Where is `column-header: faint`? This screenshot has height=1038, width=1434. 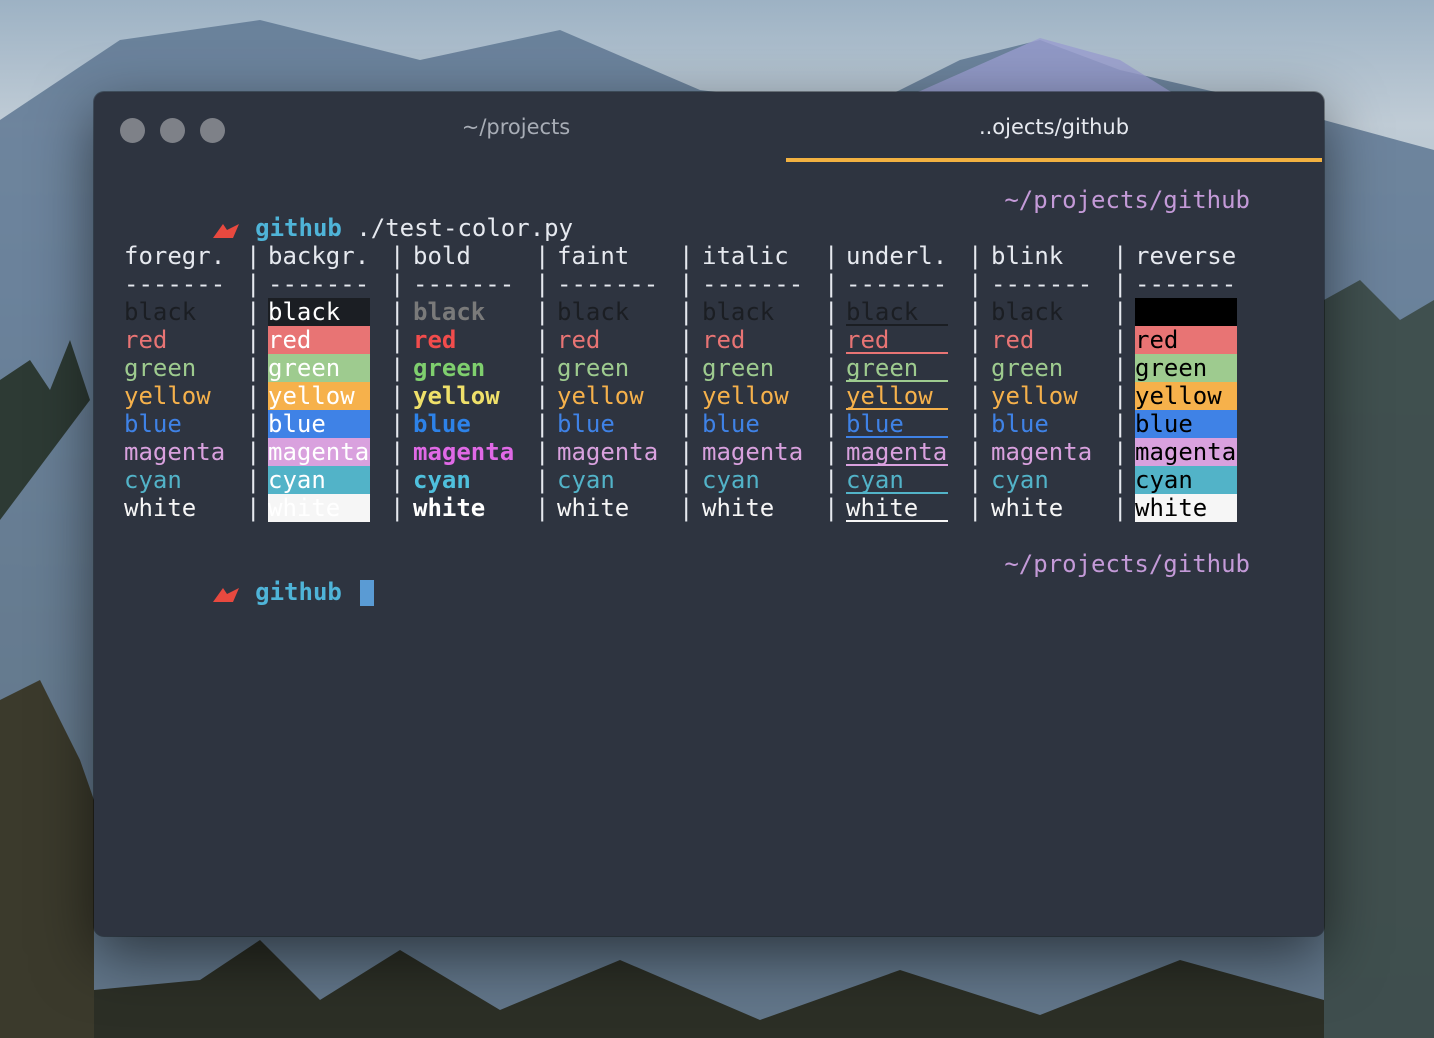
column-header: faint is located at coordinates (593, 256).